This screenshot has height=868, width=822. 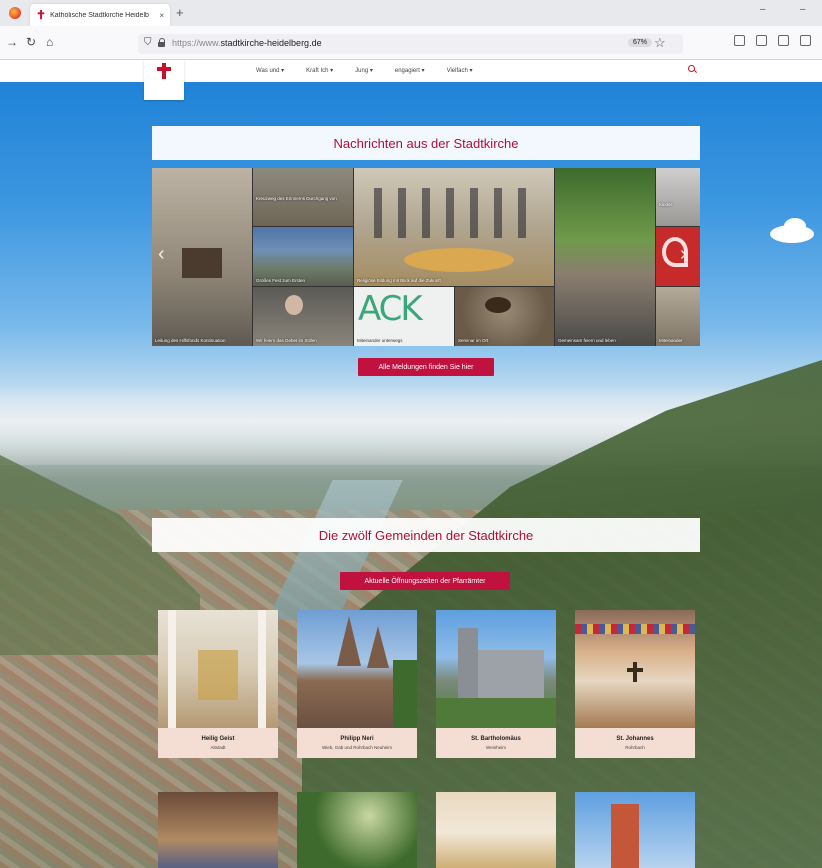 What do you see at coordinates (605, 257) in the screenshot?
I see `news-tile: Gemeinsam feiern und leben` at bounding box center [605, 257].